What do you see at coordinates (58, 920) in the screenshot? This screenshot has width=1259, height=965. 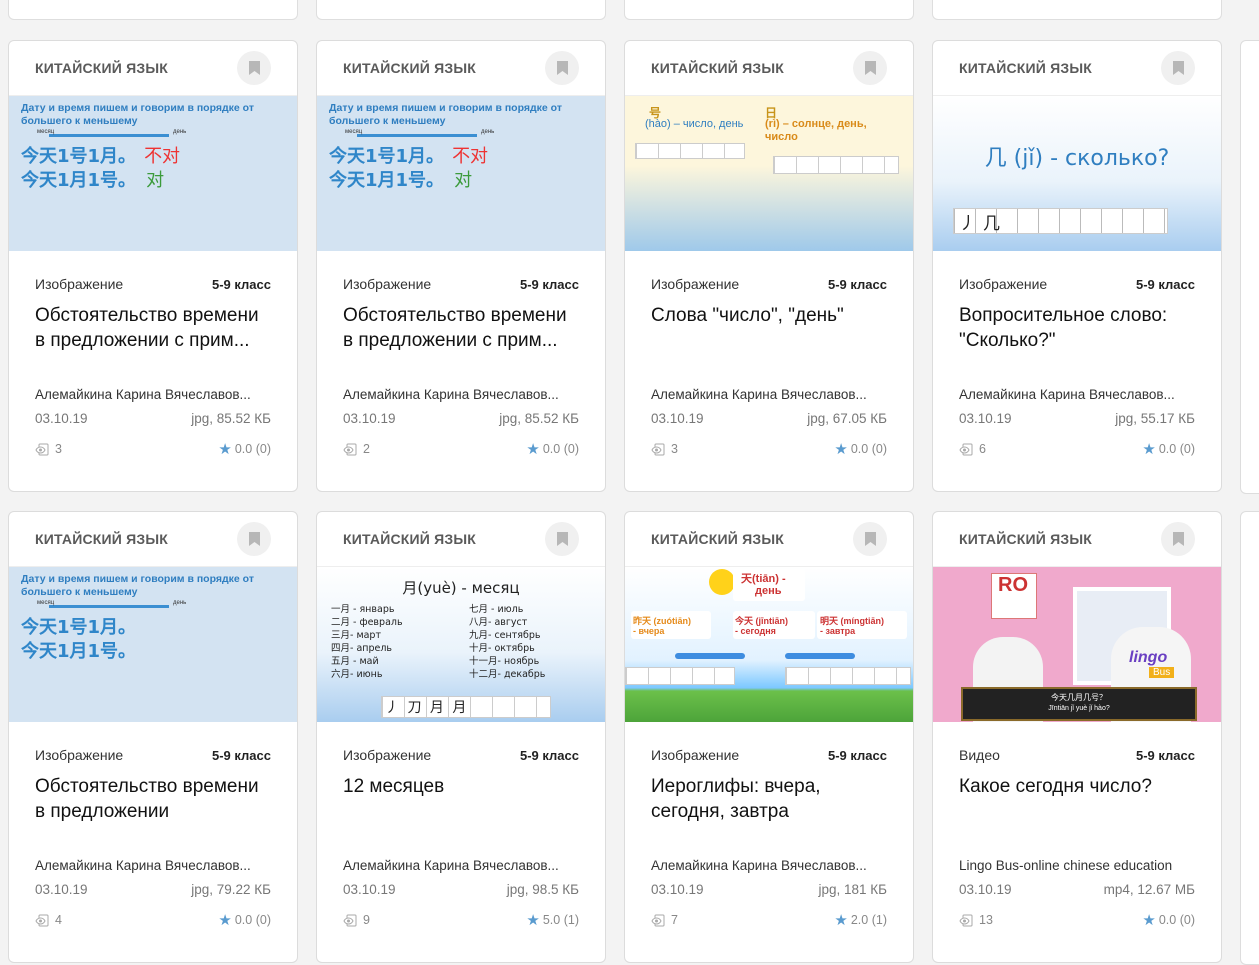 I see `views-count: 4` at bounding box center [58, 920].